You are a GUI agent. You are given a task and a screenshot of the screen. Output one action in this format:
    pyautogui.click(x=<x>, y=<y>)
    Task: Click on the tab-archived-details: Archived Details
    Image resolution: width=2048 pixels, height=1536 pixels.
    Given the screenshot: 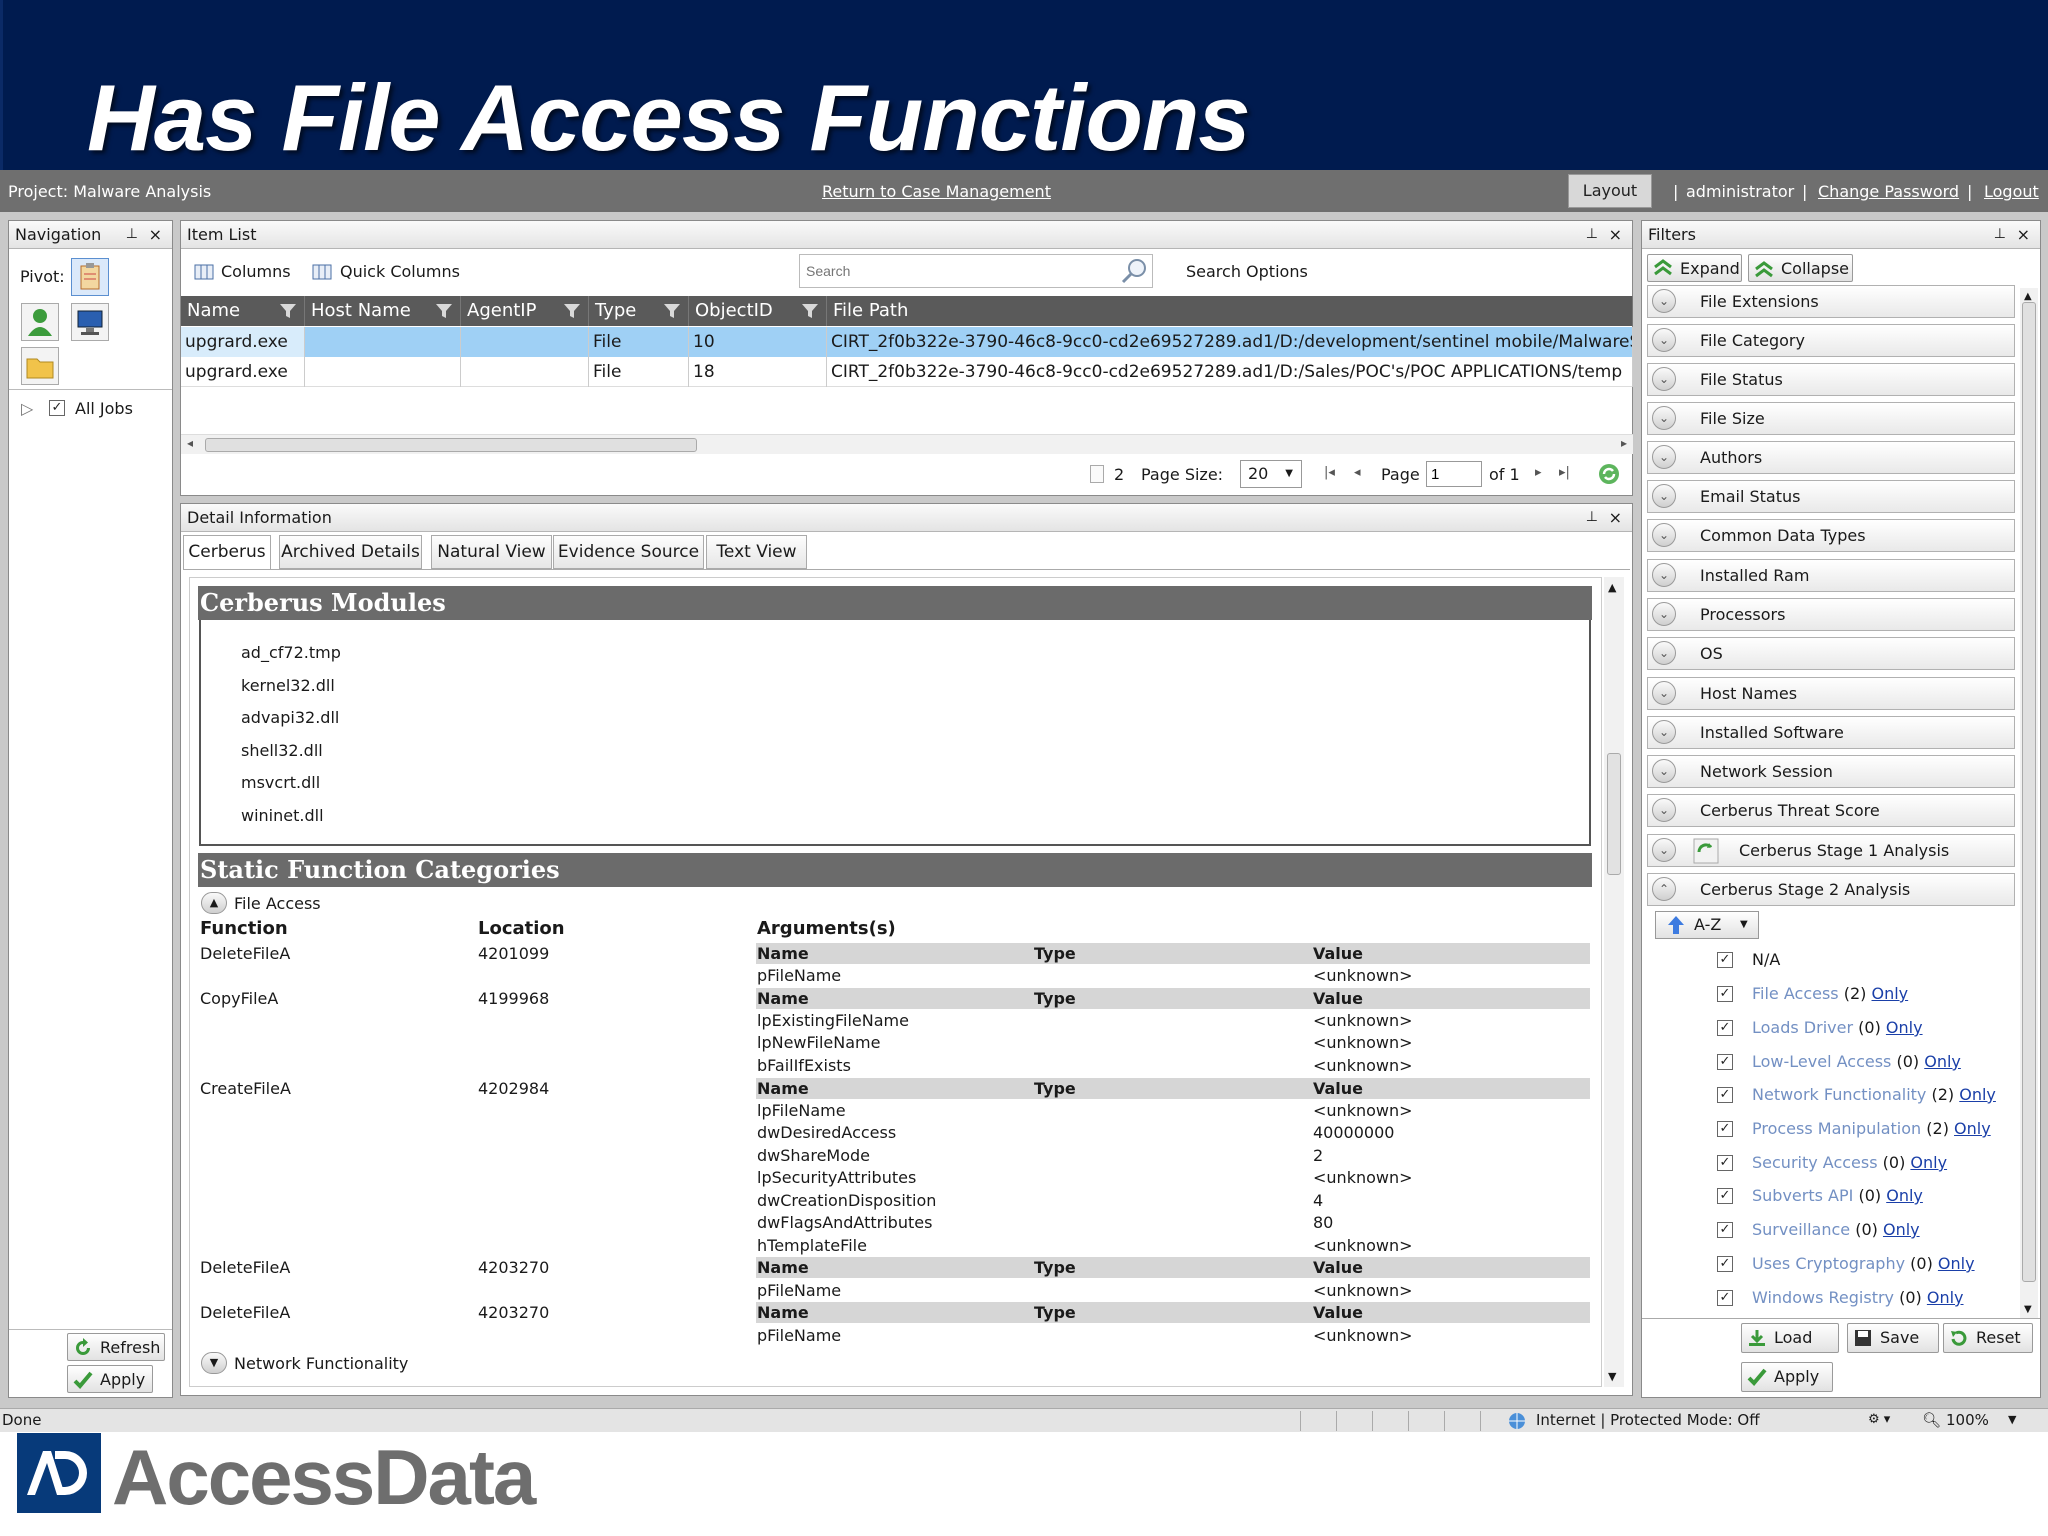 What is the action you would take?
    pyautogui.click(x=350, y=552)
    